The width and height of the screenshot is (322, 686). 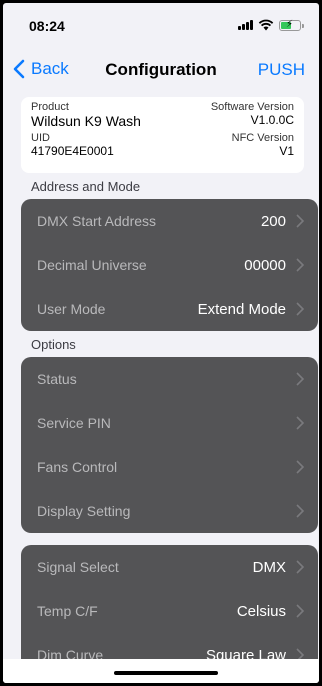 What do you see at coordinates (252, 107) in the screenshot?
I see `software-version-label: Software Version` at bounding box center [252, 107].